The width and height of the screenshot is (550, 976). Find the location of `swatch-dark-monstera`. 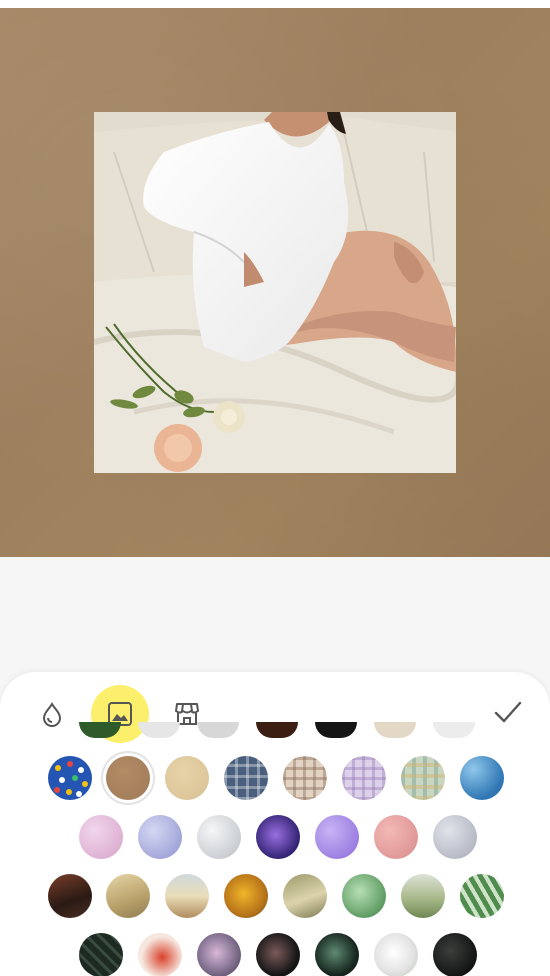

swatch-dark-monstera is located at coordinates (337, 954).